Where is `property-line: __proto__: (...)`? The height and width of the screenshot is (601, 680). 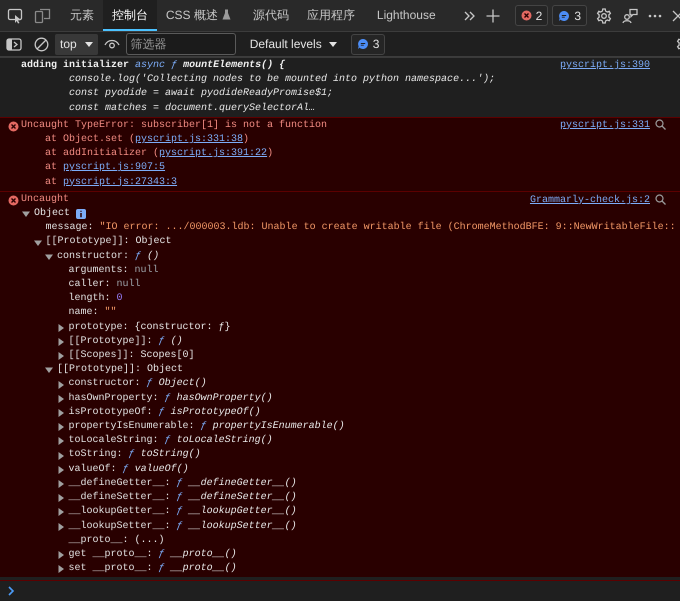 property-line: __proto__: (...) is located at coordinates (116, 541).